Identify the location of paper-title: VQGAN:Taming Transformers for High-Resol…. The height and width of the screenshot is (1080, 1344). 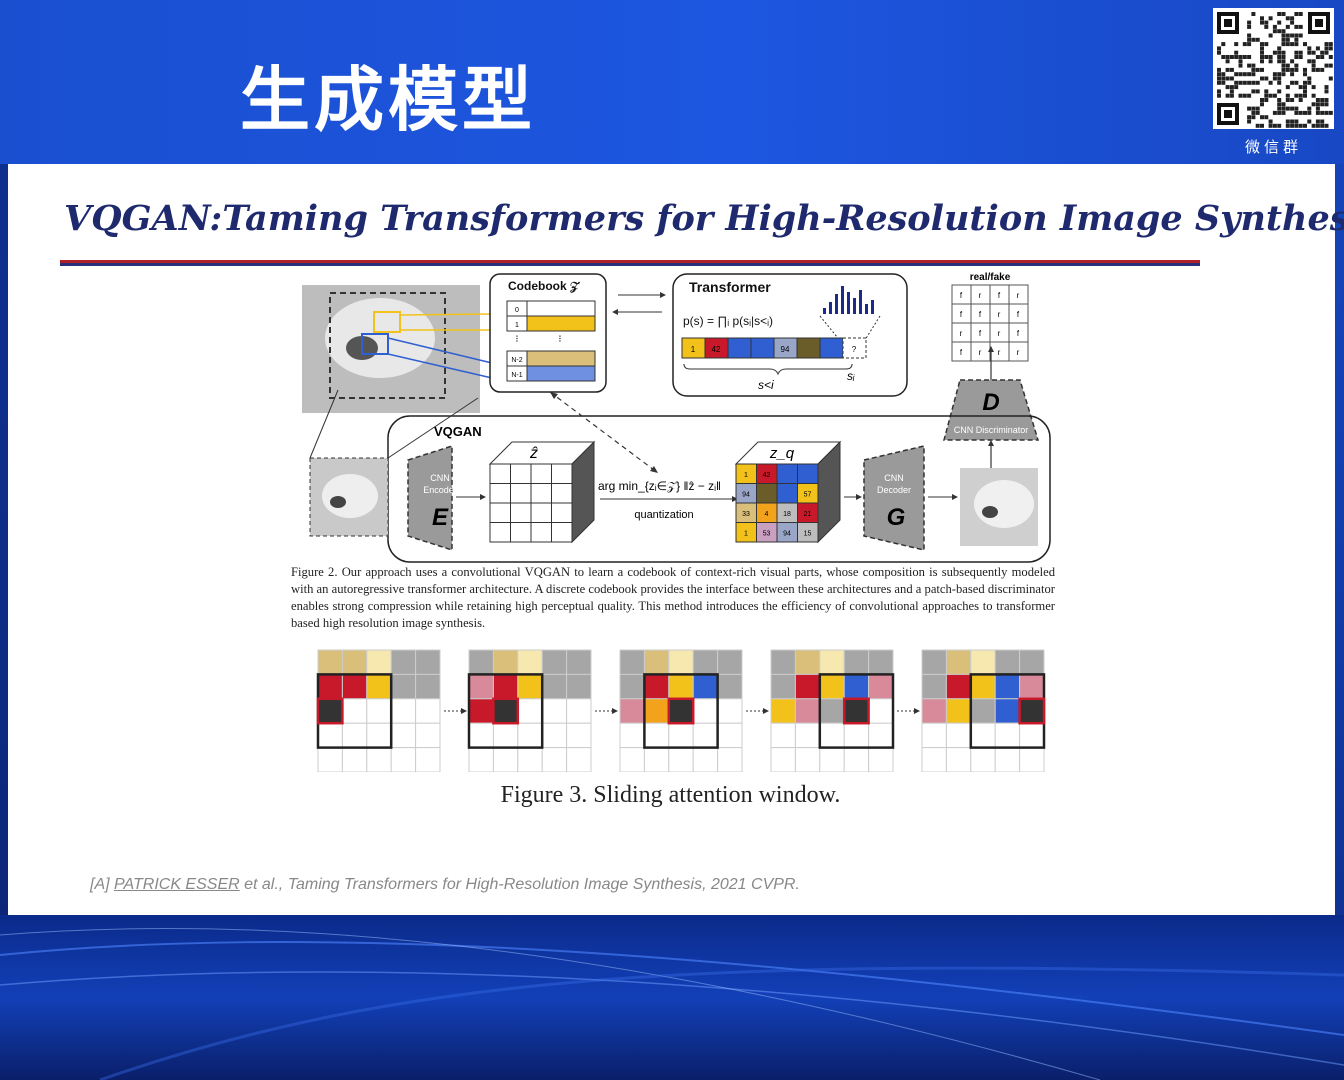
(704, 218).